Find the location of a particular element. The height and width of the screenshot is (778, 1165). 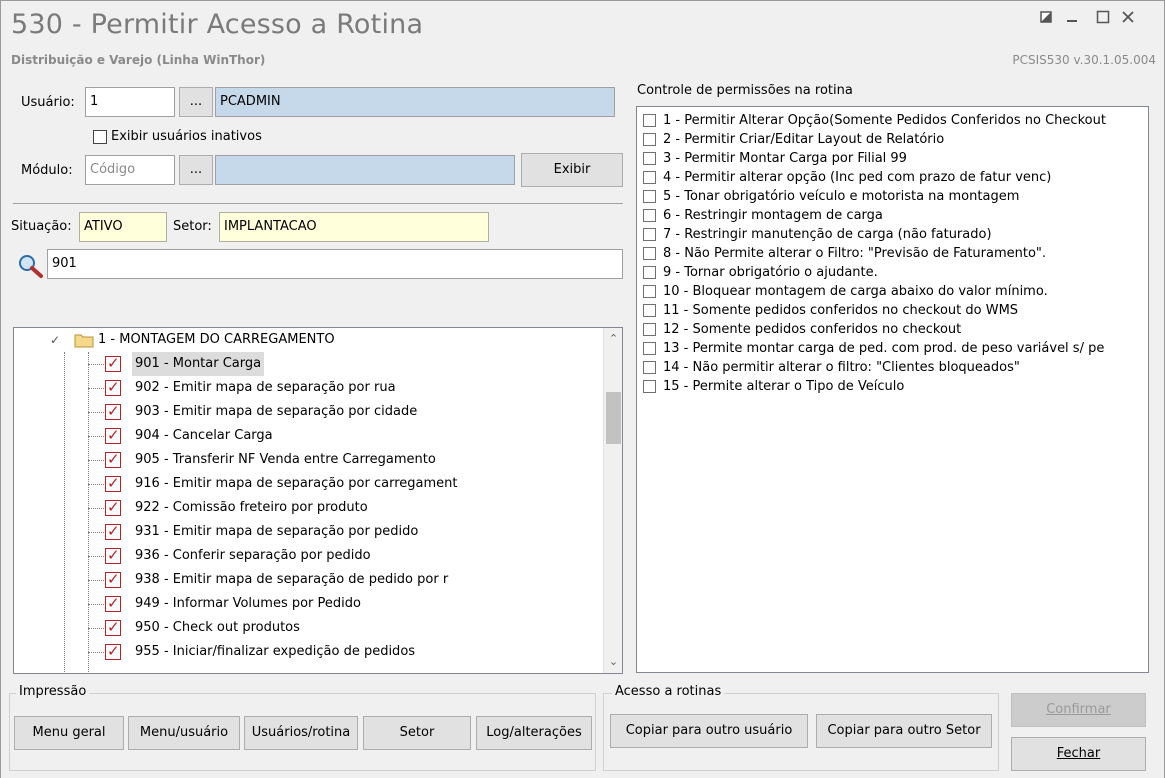

usuarios-rotina-button: Usuários/rotina is located at coordinates (301, 733).